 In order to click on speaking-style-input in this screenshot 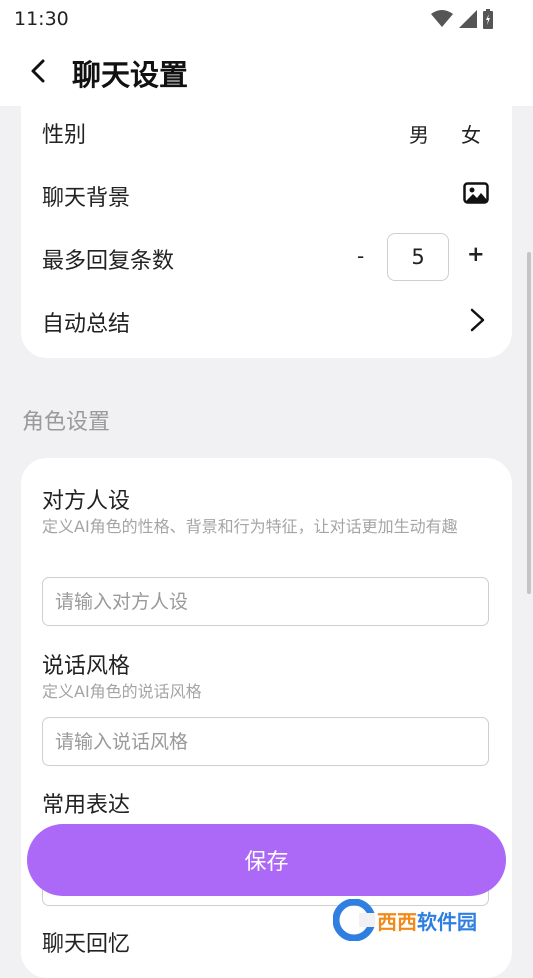, I will do `click(265, 741)`.